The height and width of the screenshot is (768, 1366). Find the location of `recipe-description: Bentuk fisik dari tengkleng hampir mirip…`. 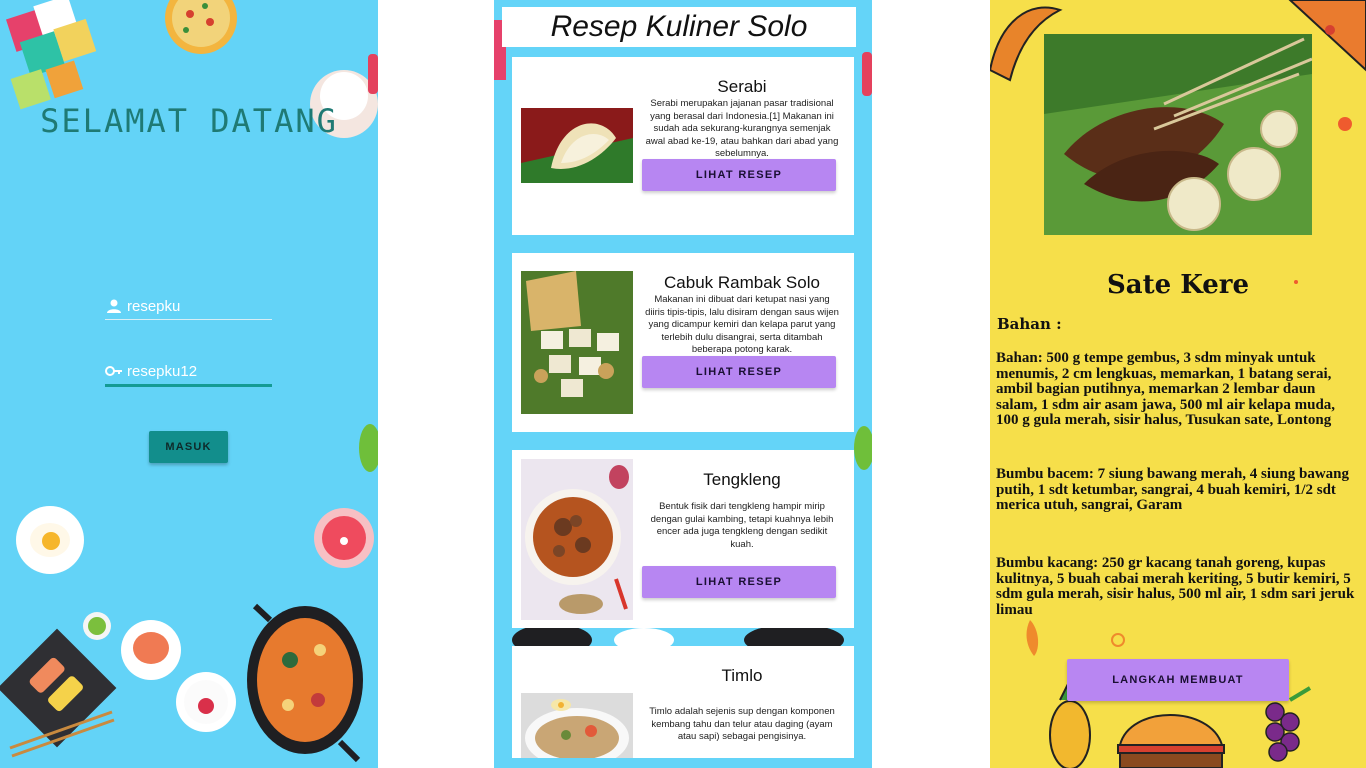

recipe-description: Bentuk fisik dari tengkleng hampir mirip… is located at coordinates (742, 525).